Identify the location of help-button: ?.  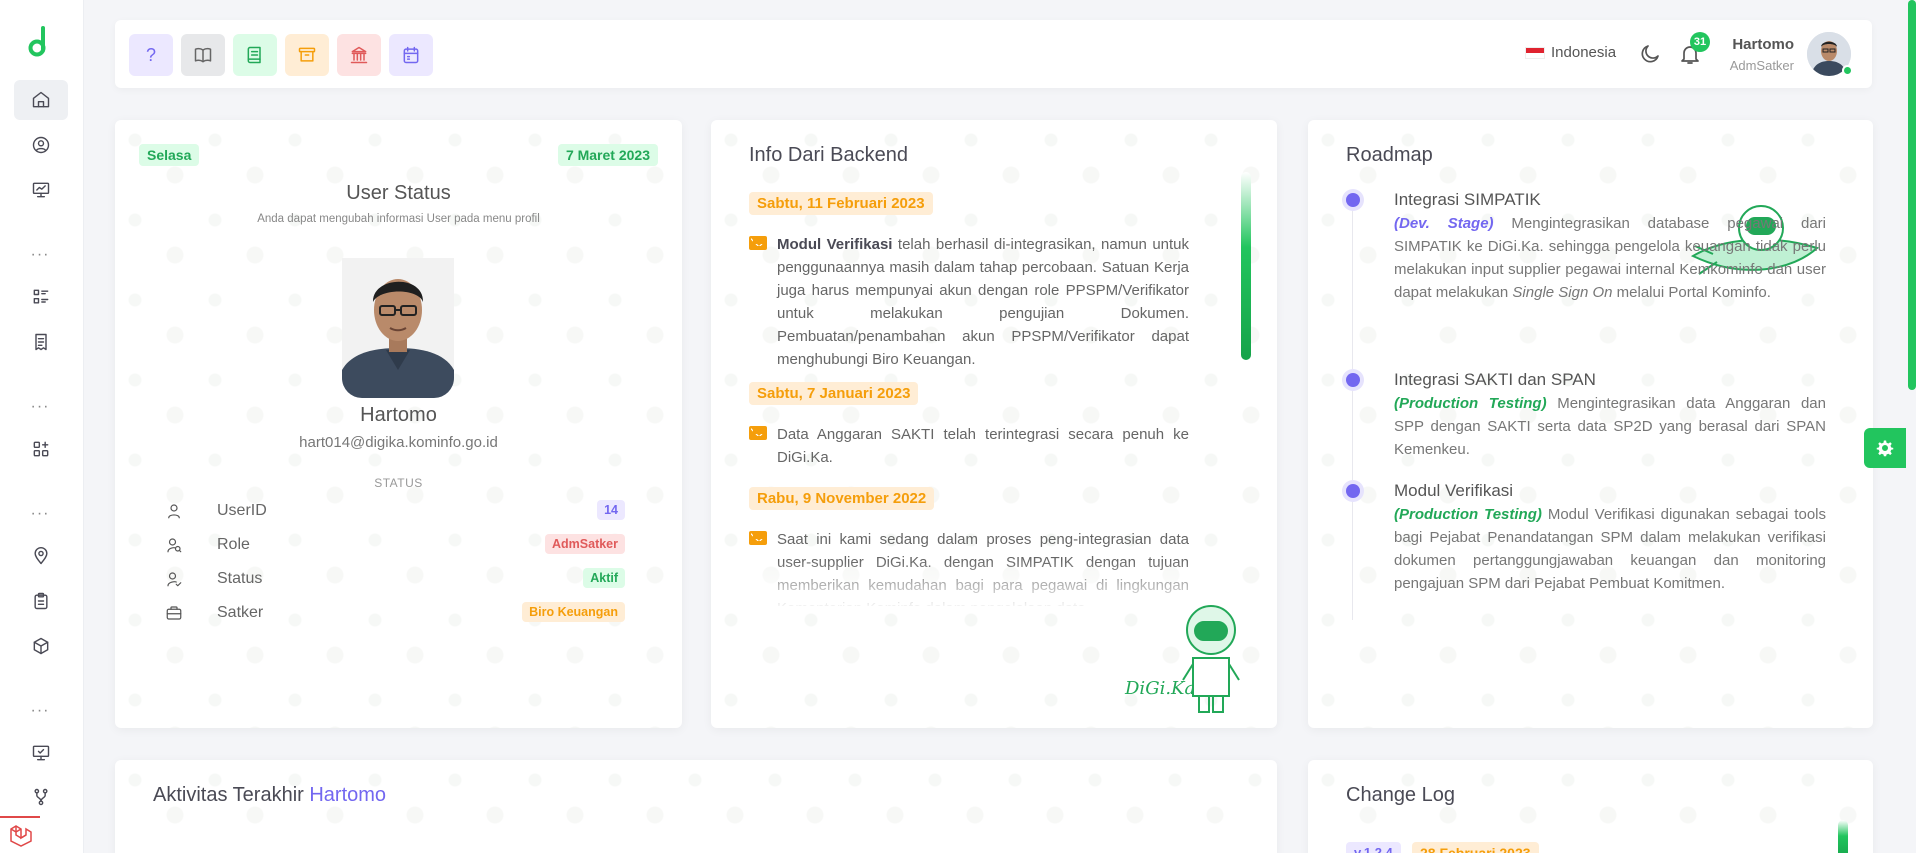
(151, 55).